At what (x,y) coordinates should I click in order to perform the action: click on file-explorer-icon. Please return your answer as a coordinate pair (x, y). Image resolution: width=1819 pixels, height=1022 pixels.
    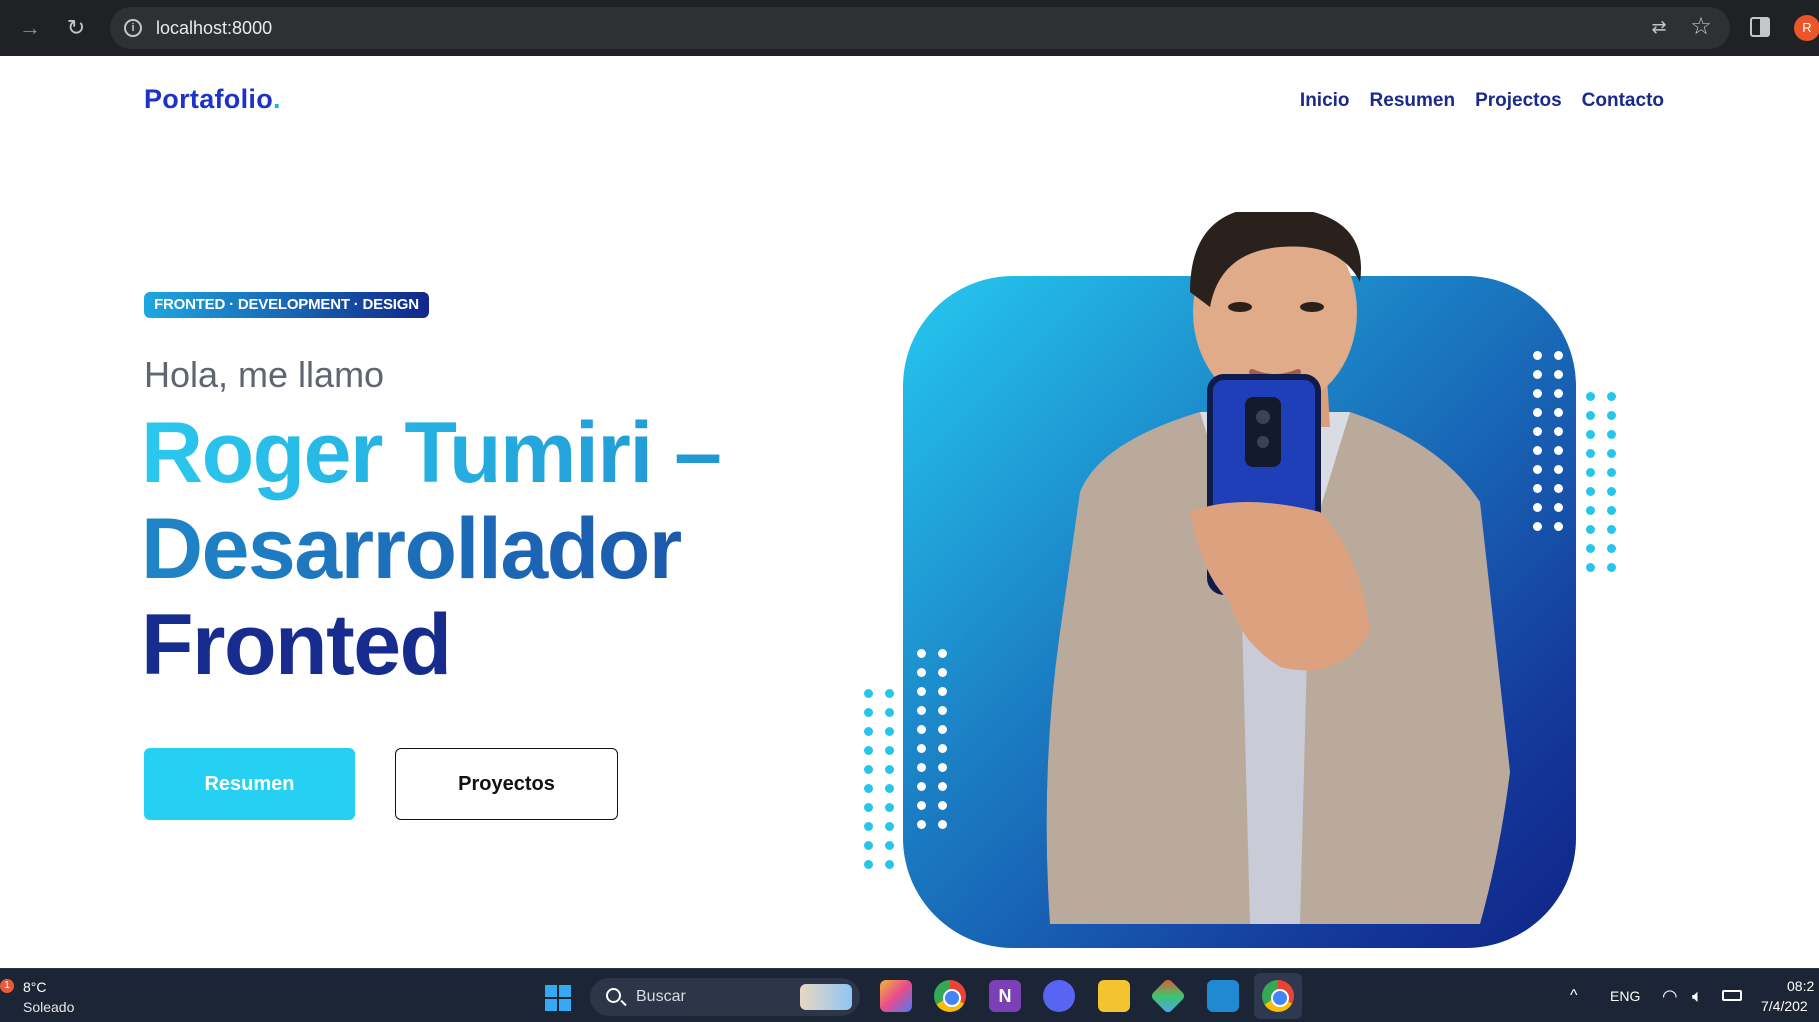
    Looking at the image, I should click on (1114, 996).